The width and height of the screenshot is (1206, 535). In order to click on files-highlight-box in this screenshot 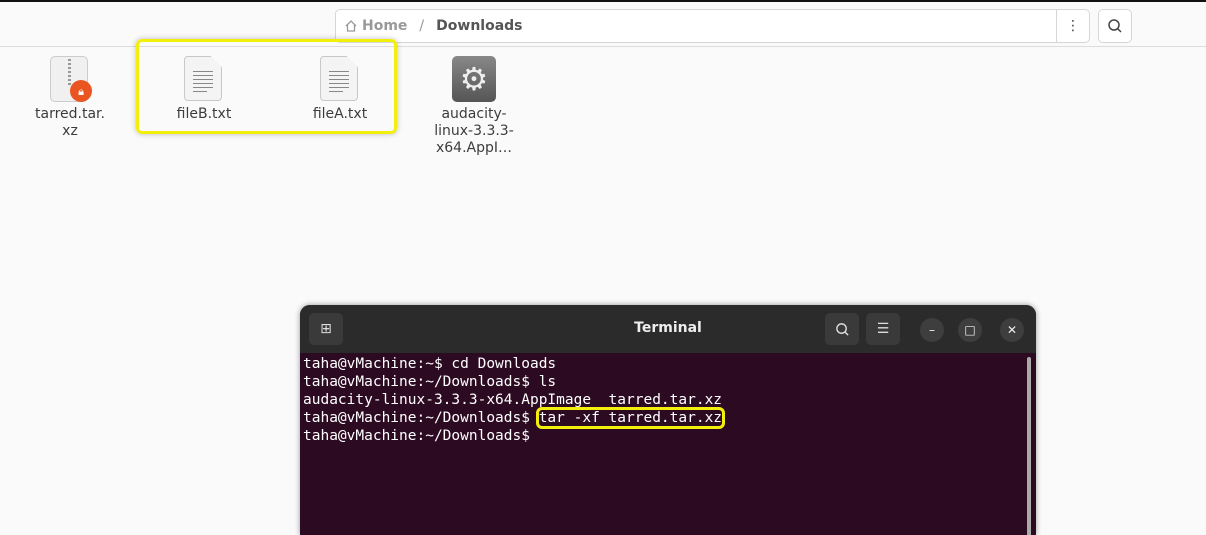, I will do `click(266, 86)`.